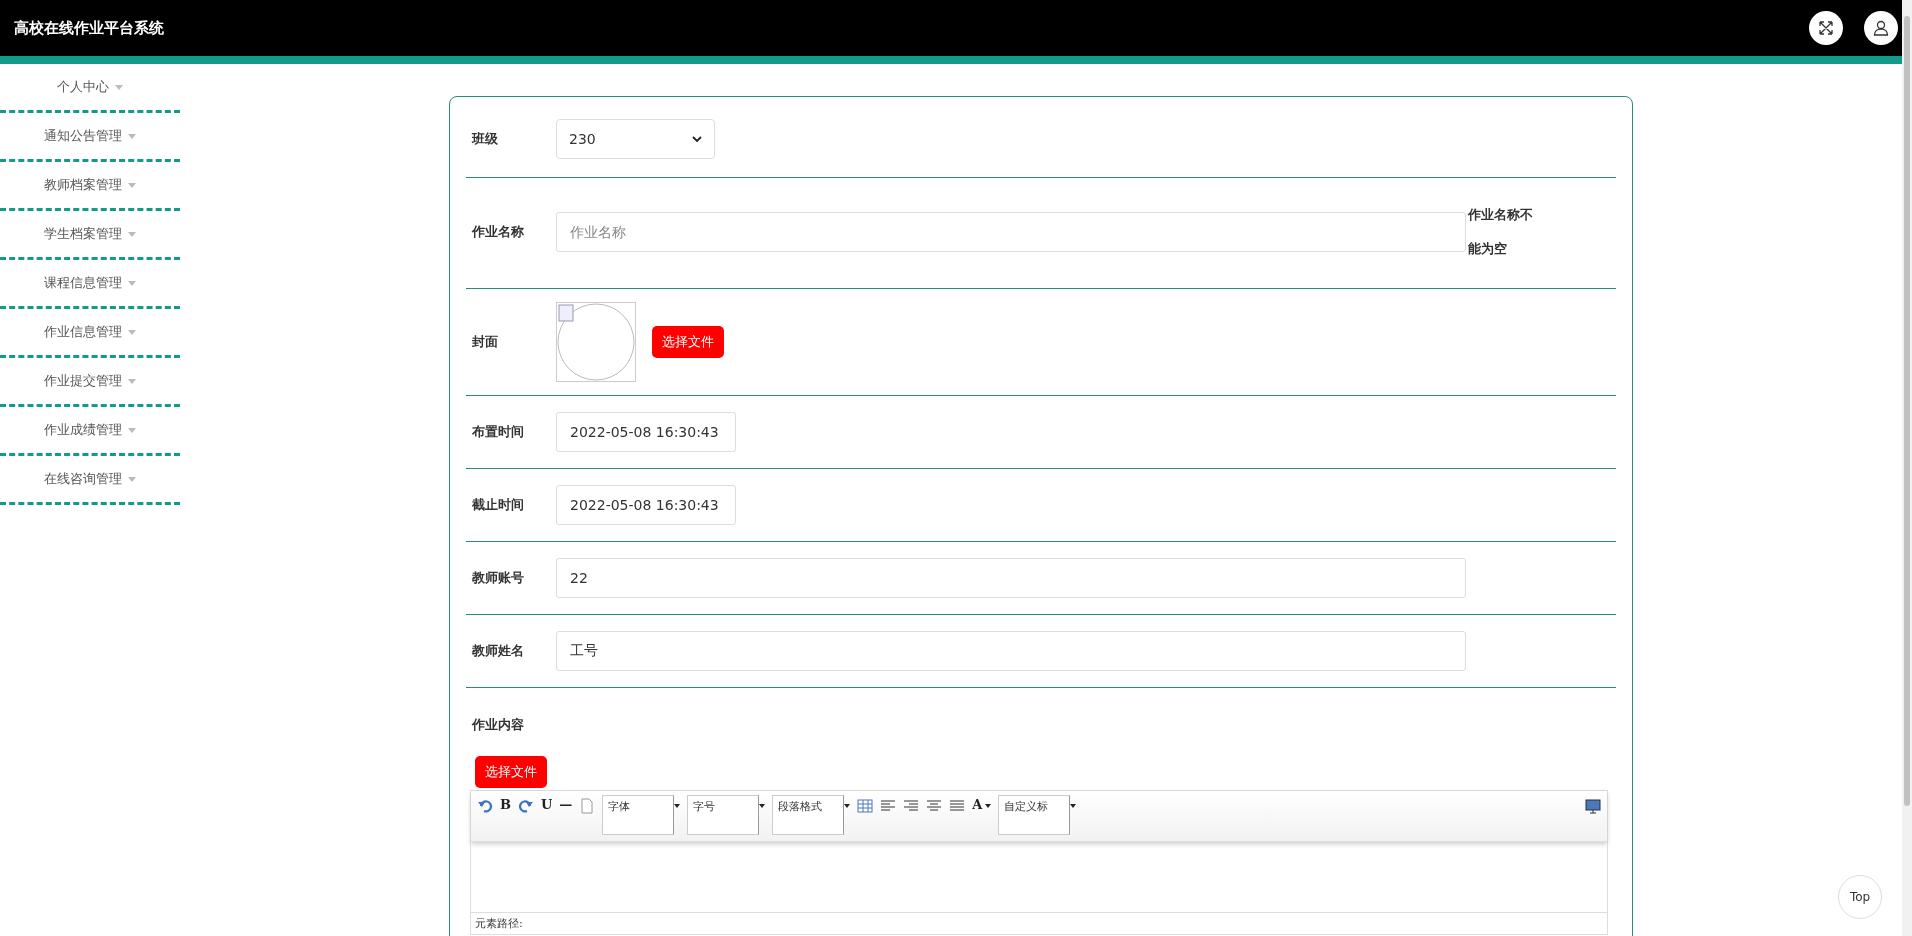  I want to click on sidebar-item: 教师档案管理, so click(90, 186).